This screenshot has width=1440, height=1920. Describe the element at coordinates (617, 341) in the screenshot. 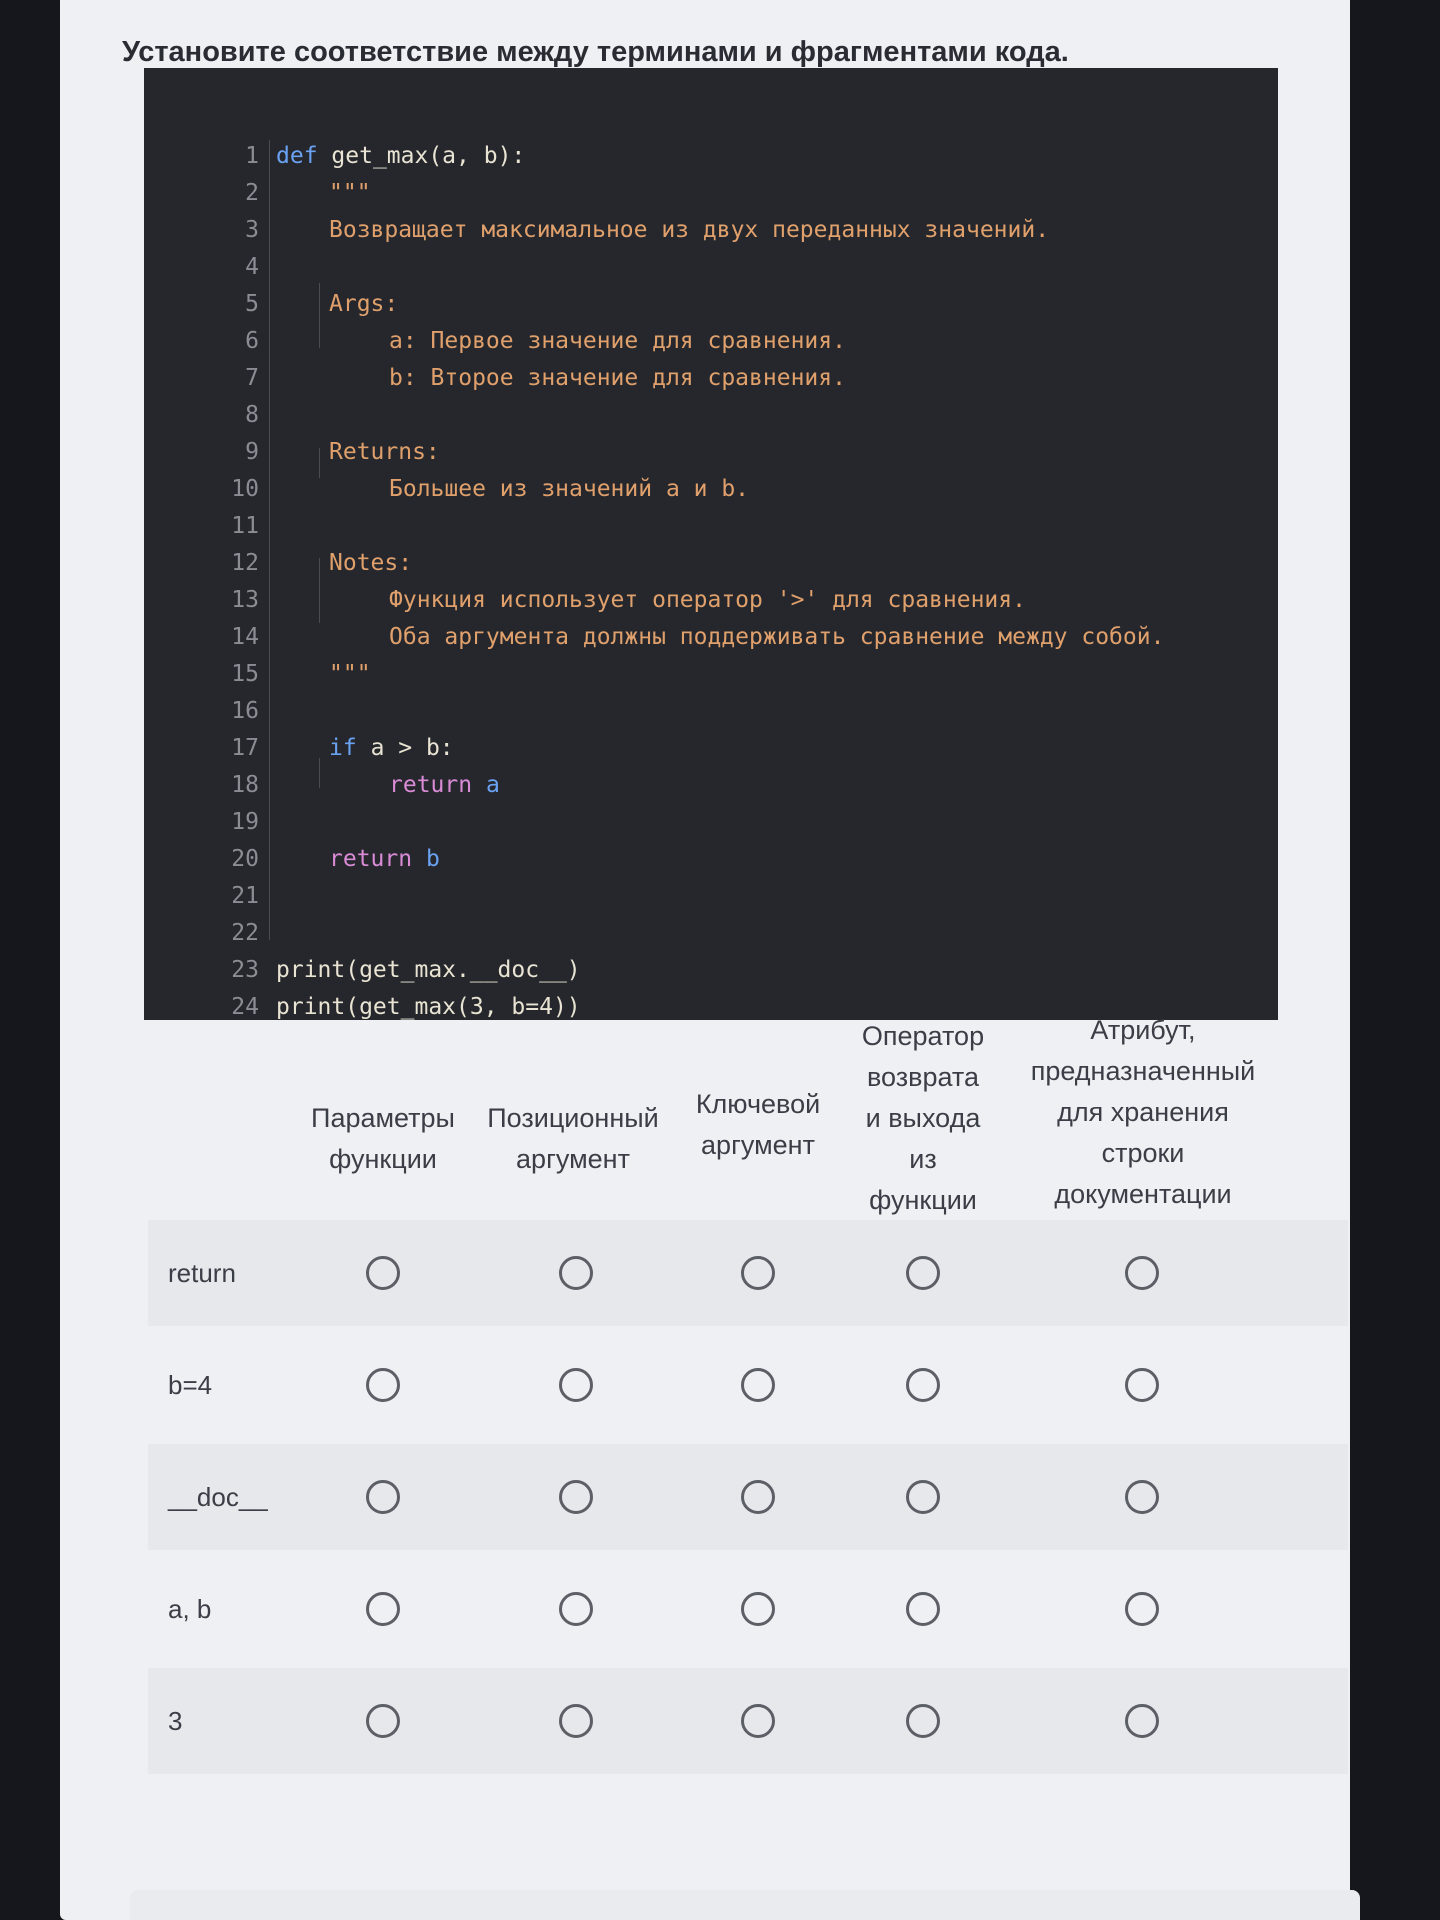

I see `code-token: a: Первое значение для сравнения.` at that location.